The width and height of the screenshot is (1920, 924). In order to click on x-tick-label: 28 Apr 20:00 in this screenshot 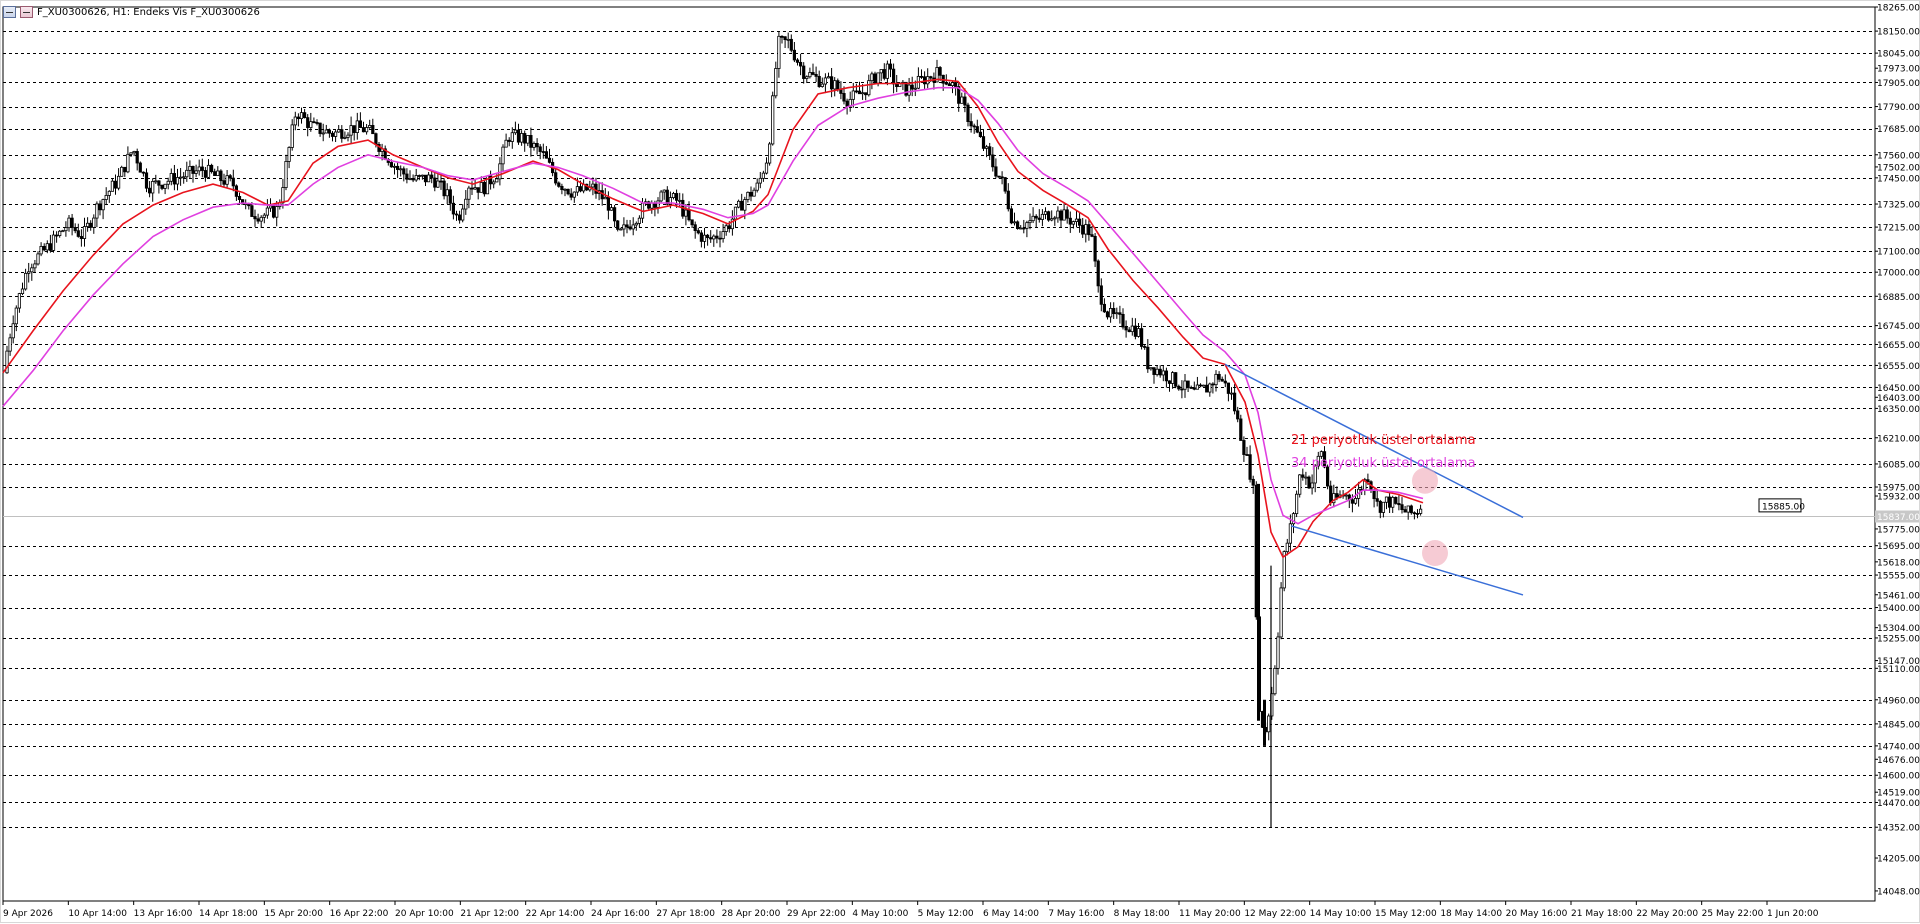, I will do `click(751, 914)`.